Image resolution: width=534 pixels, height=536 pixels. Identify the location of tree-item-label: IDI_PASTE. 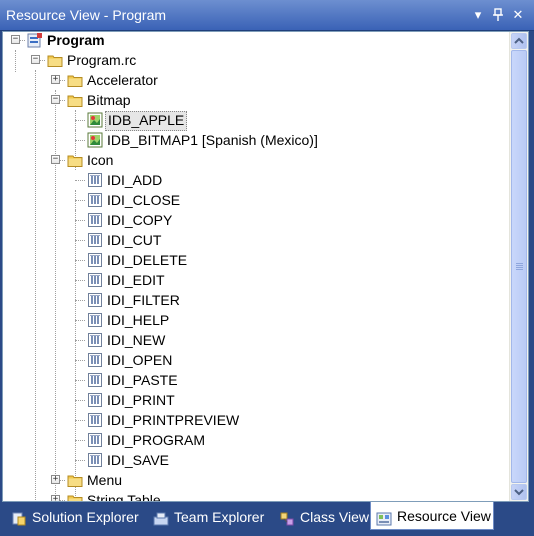
(142, 380).